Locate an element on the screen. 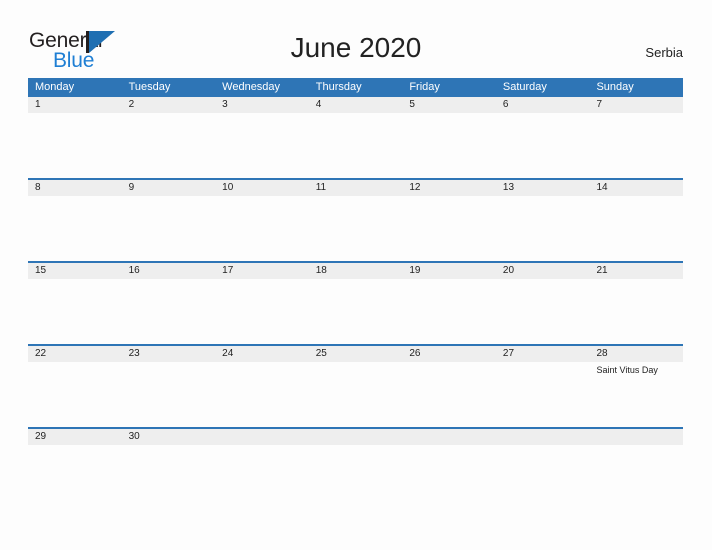 The image size is (712, 550). day-number: 17 is located at coordinates (262, 271).